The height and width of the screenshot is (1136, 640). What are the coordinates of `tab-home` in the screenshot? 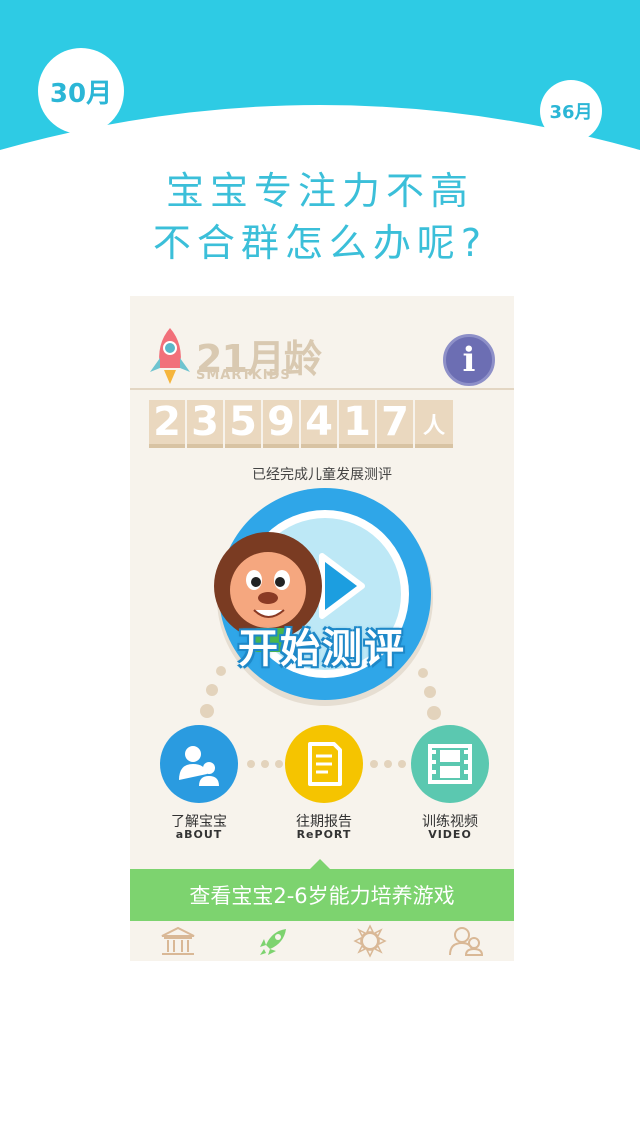 It's located at (178, 941).